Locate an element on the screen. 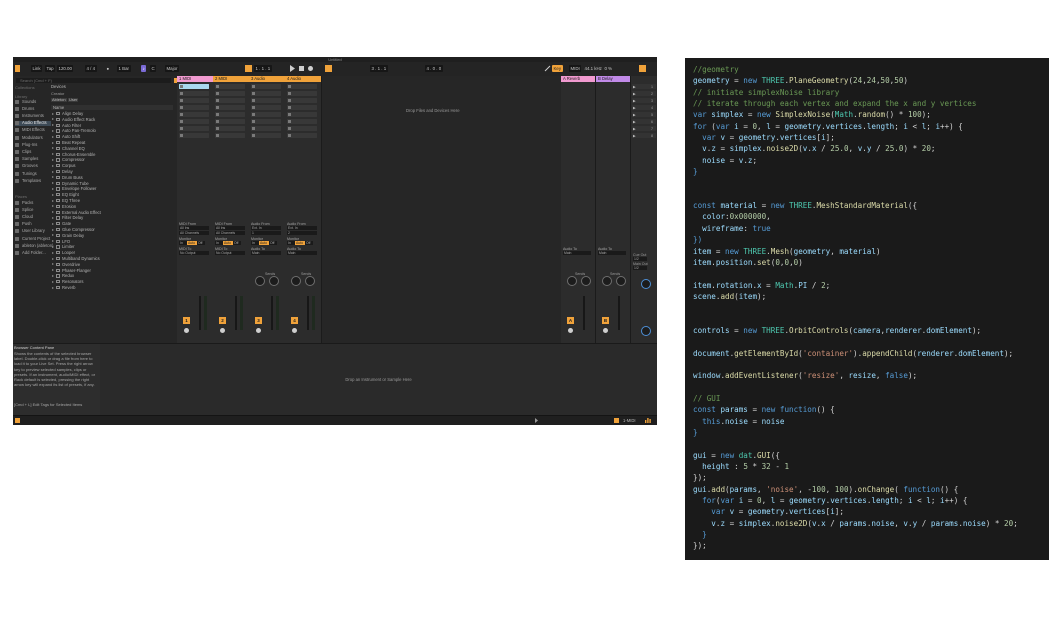  track-activator-button: 3 is located at coordinates (258, 320).